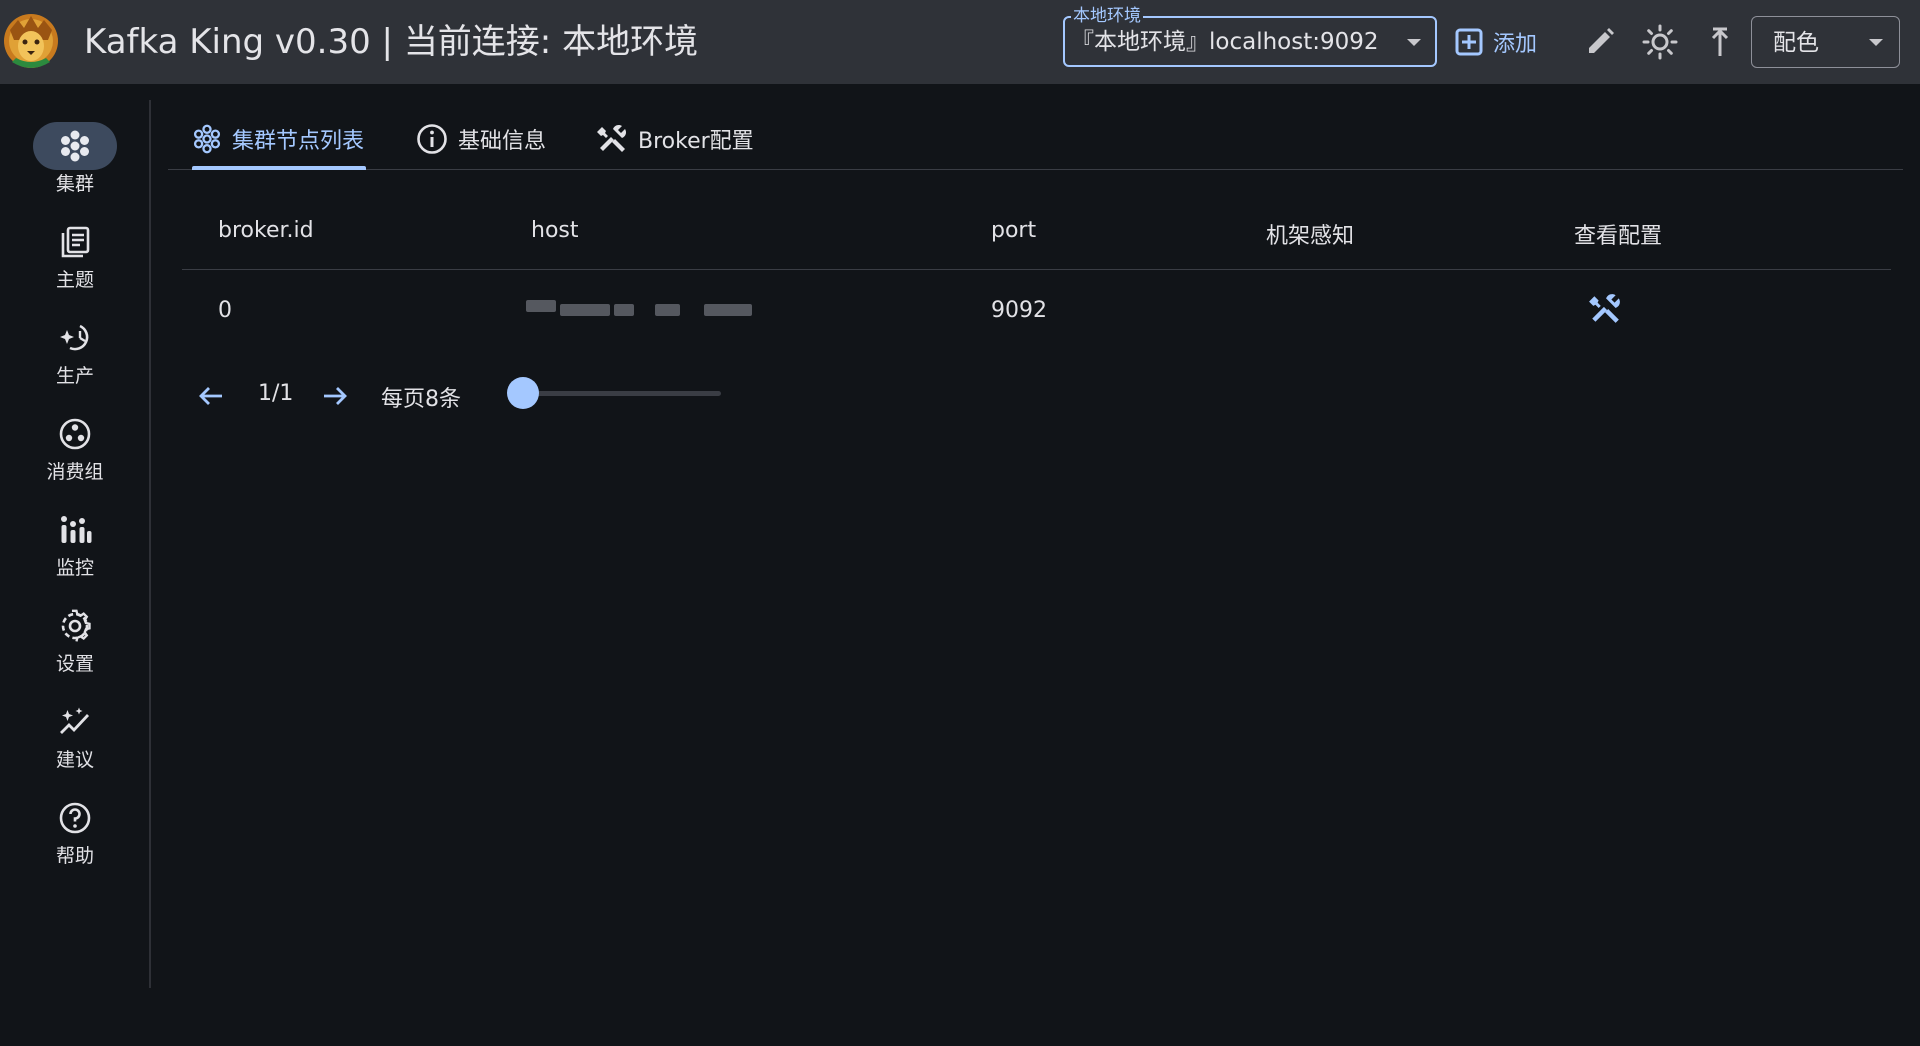 This screenshot has height=1046, width=1920. I want to click on consumer-group-icon, so click(75, 434).